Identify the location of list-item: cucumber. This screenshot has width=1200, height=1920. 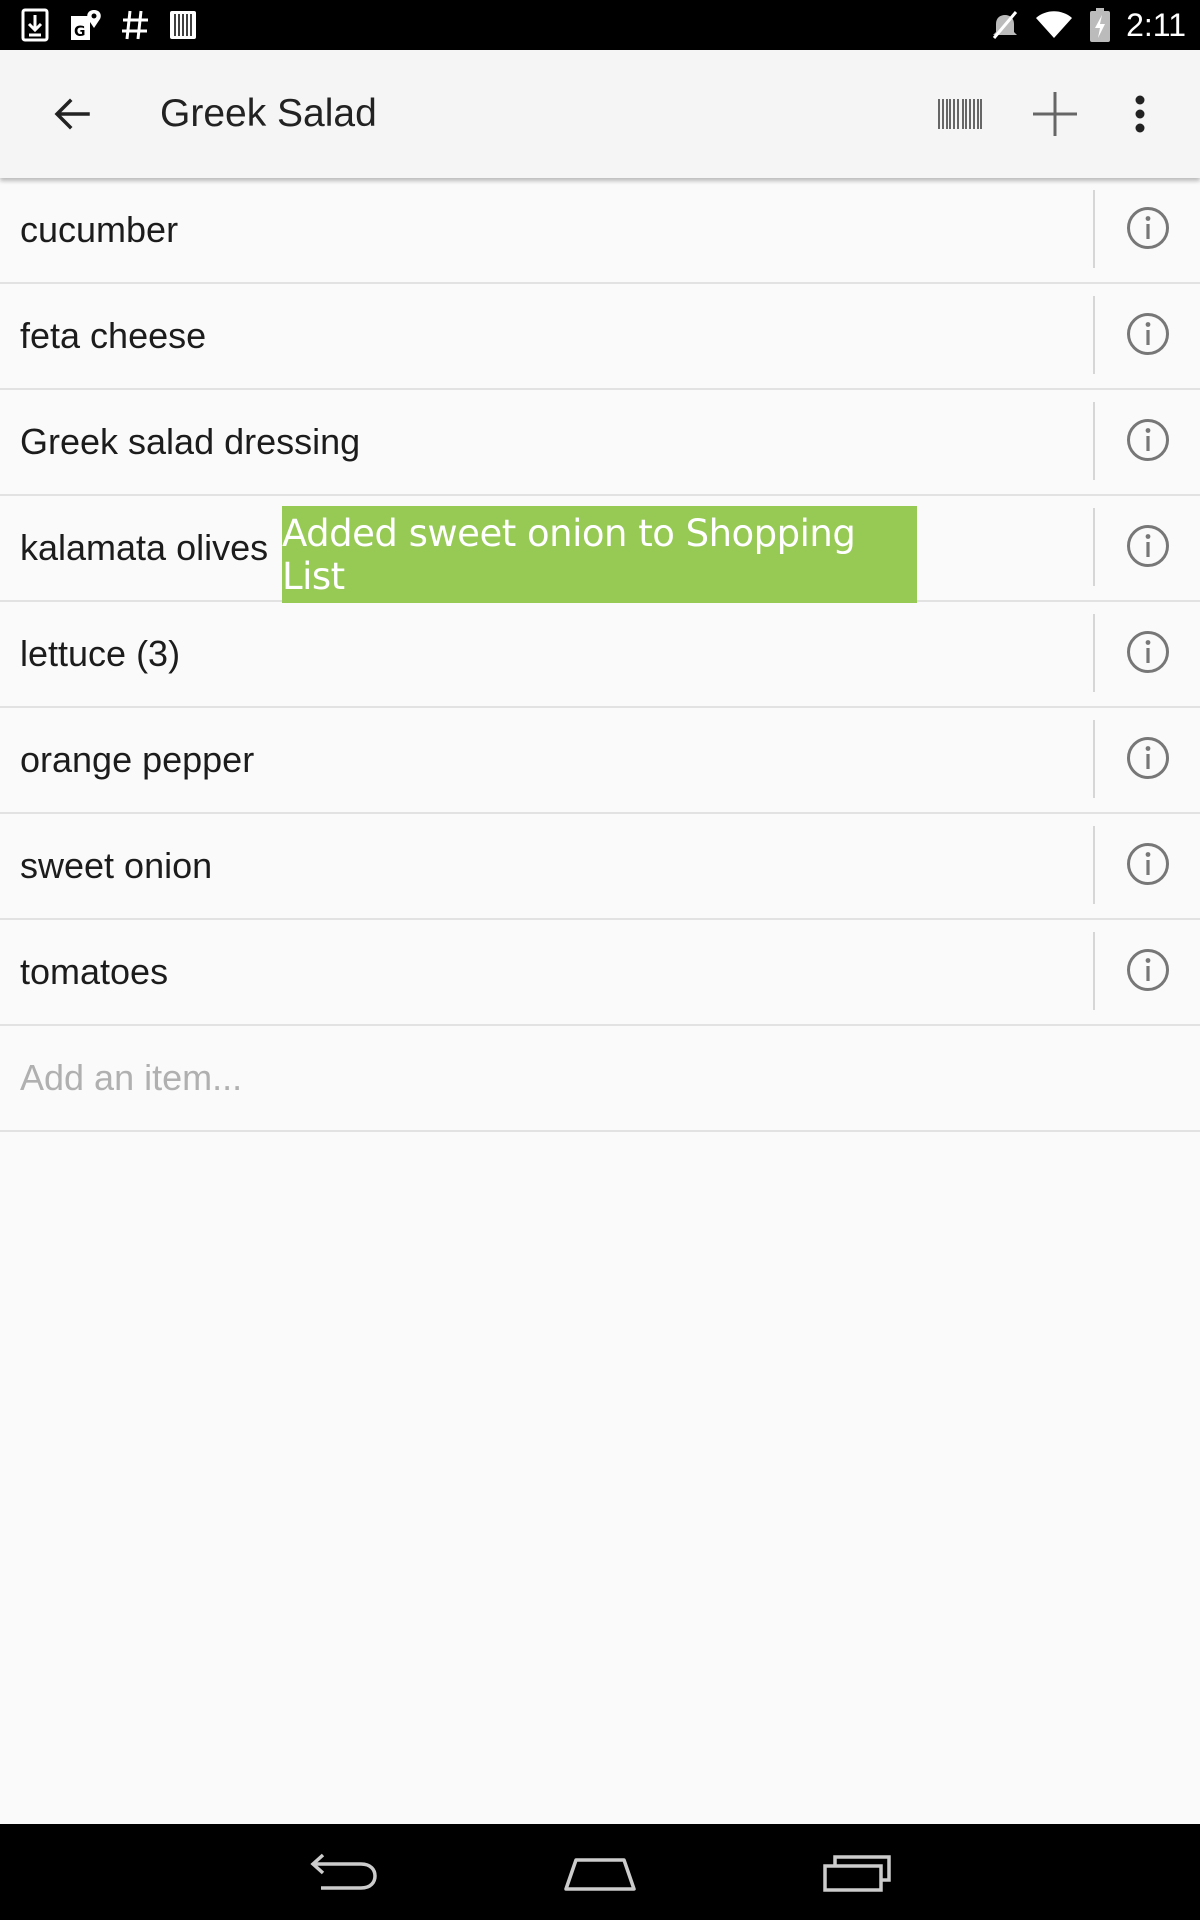
(600, 231).